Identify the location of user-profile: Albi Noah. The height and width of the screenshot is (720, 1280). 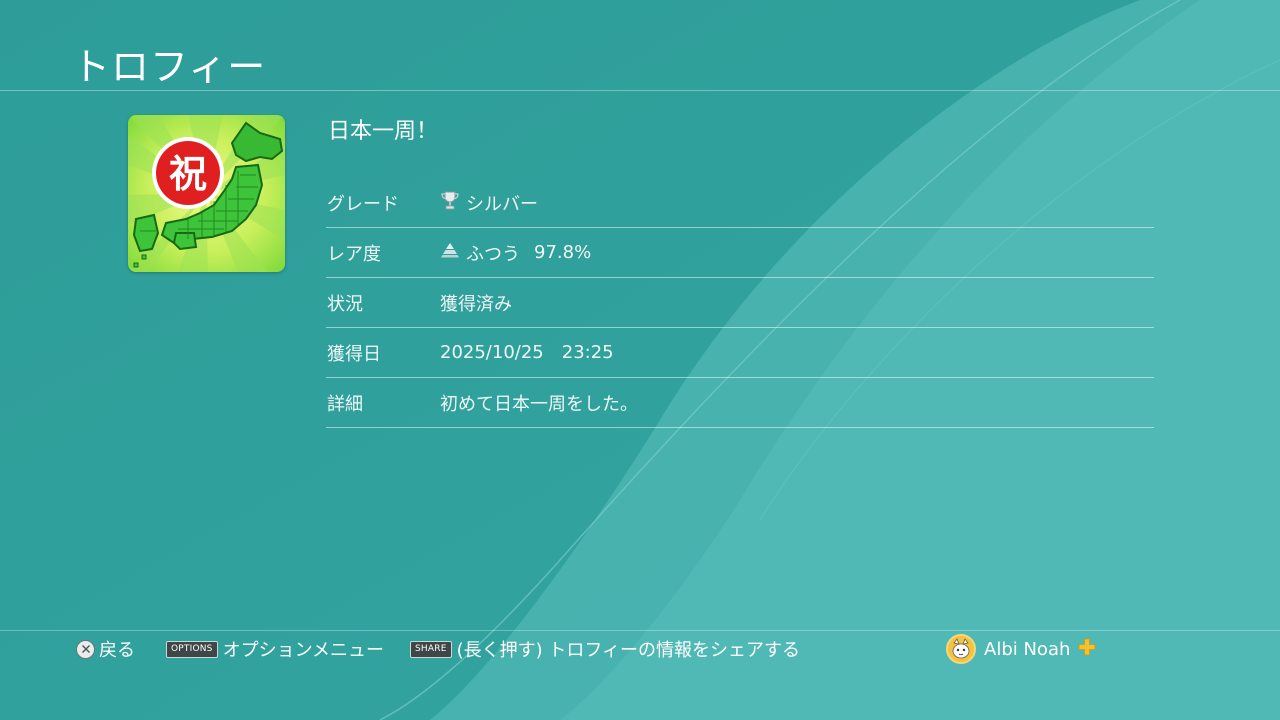
(1021, 649).